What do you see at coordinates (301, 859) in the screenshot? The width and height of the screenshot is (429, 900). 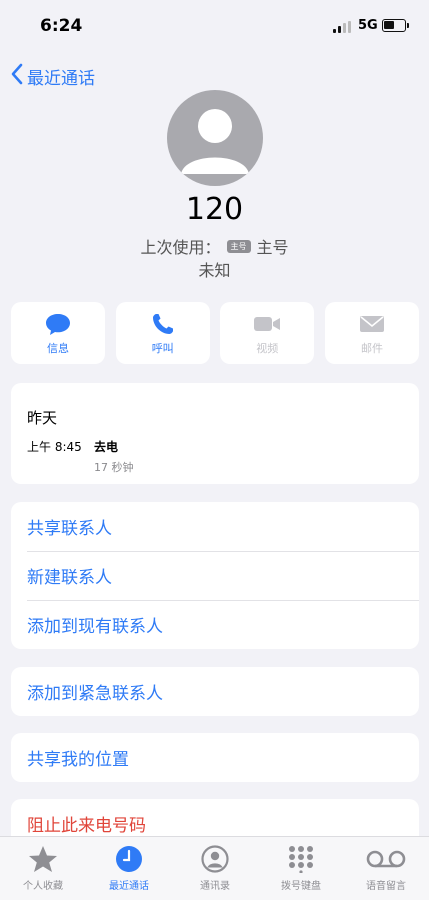 I see `keypad-icon` at bounding box center [301, 859].